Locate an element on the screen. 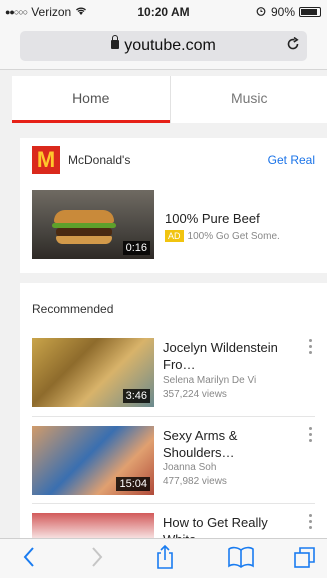  tab-bar: Home Music is located at coordinates (169, 99).